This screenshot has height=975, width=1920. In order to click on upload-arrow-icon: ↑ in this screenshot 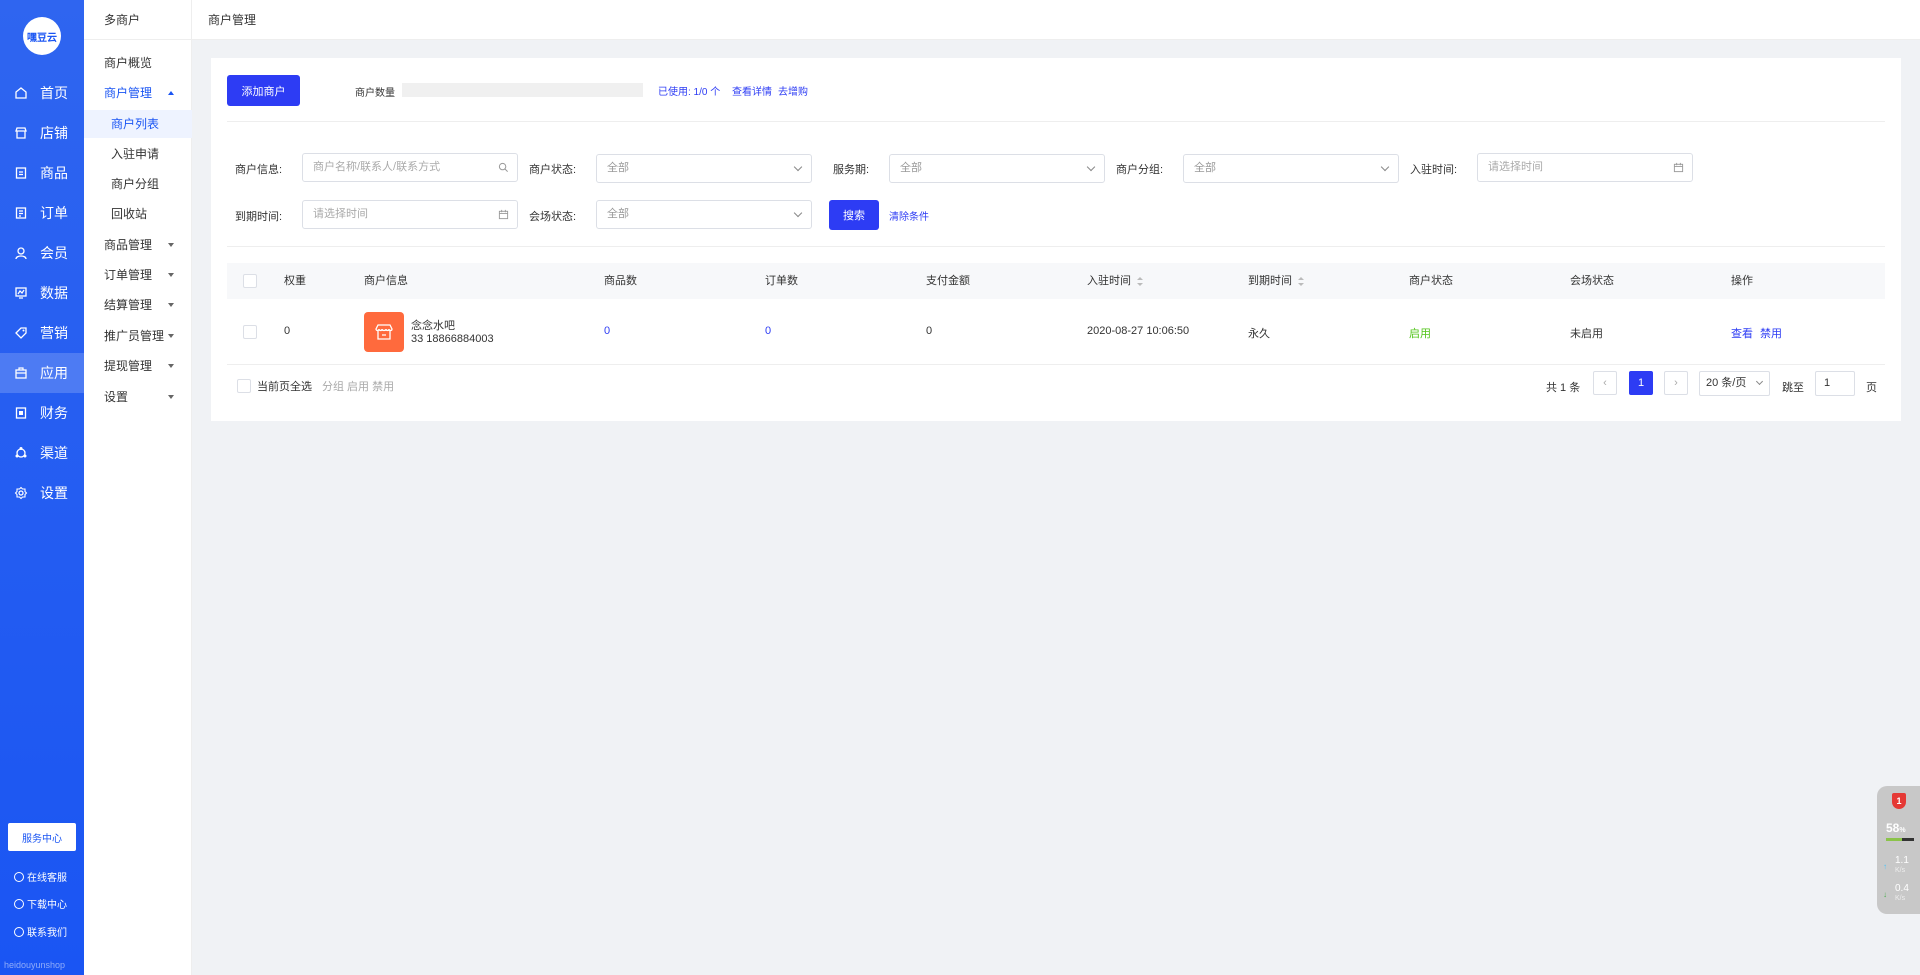, I will do `click(1885, 866)`.